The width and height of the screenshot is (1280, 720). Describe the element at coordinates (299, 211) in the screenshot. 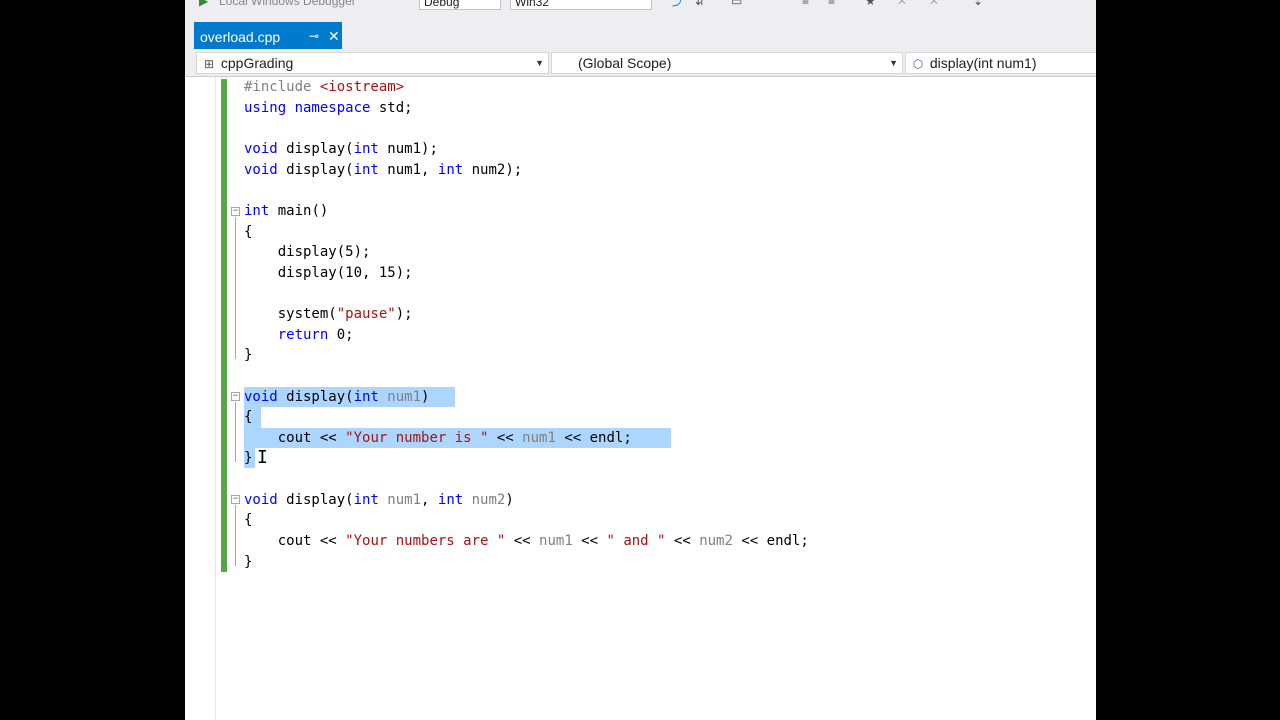

I see `code-token: main()` at that location.